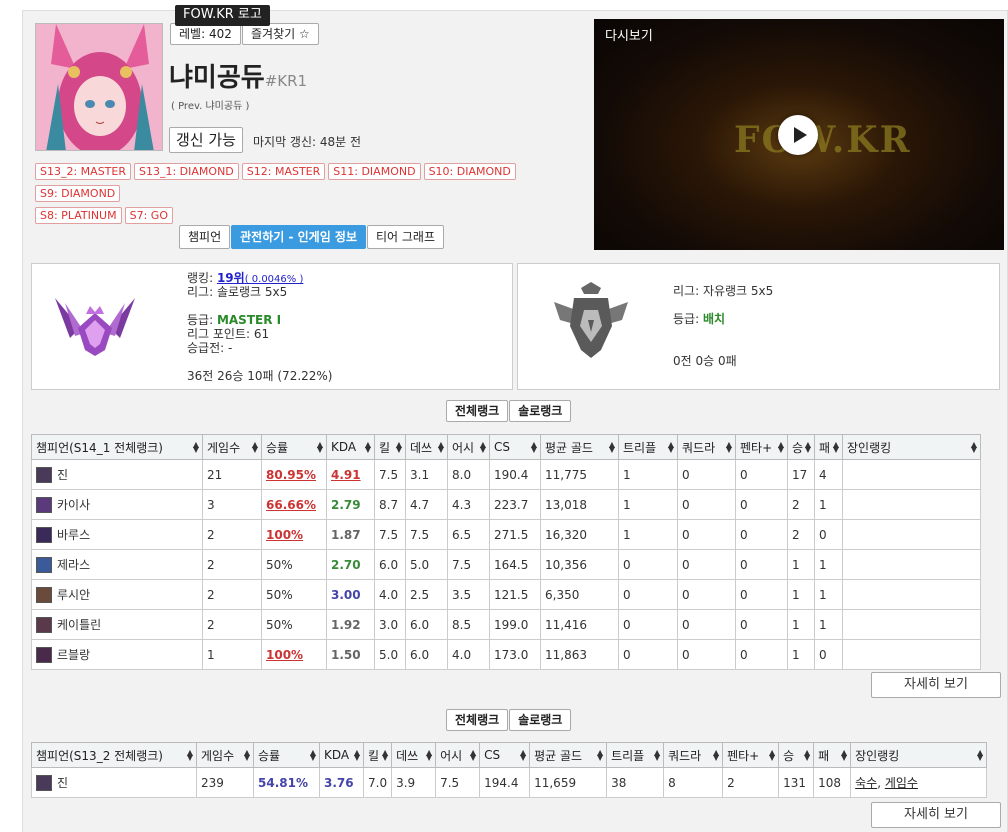 Image resolution: width=1008 pixels, height=832 pixels. I want to click on table-row: 제라스 2 50% 2.70 6.0 5.0 7.5 164.5 10,356 0 0 0 1 1, so click(506, 564).